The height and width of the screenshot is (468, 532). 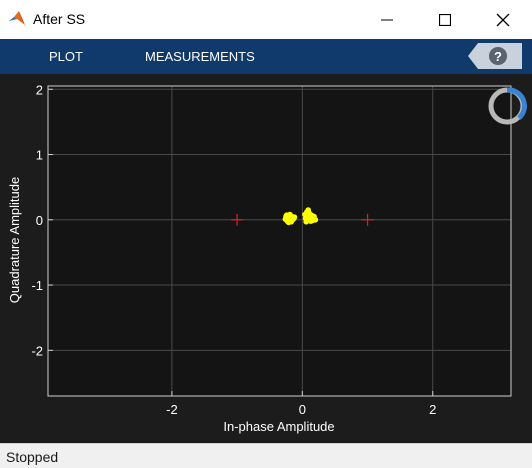 I want to click on y-axis-label: Quadrature Amplitude, so click(x=14, y=240).